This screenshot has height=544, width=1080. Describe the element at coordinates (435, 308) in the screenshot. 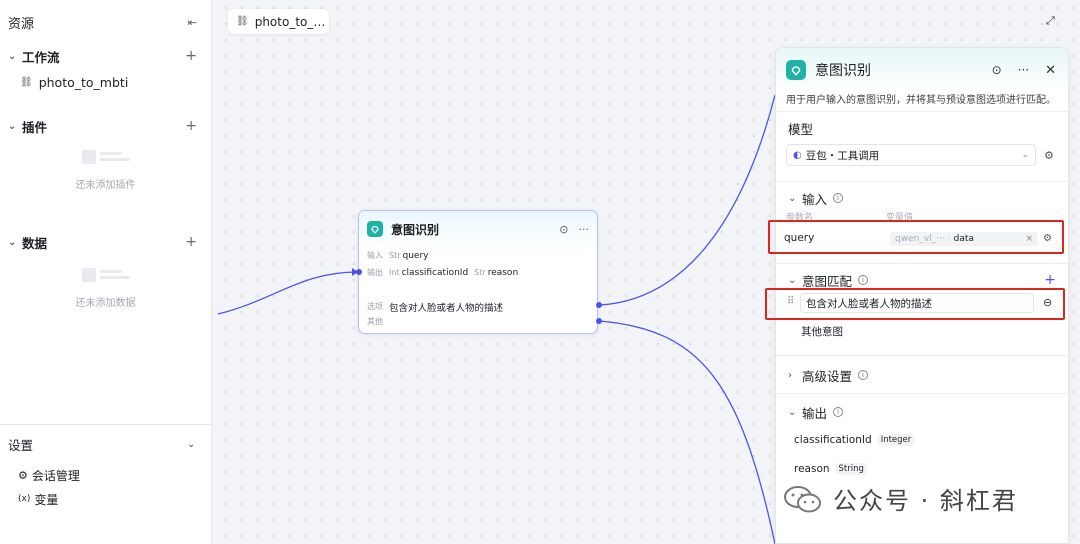

I see `node-option-row: 选项 包含对人脸或者人物的描述` at that location.